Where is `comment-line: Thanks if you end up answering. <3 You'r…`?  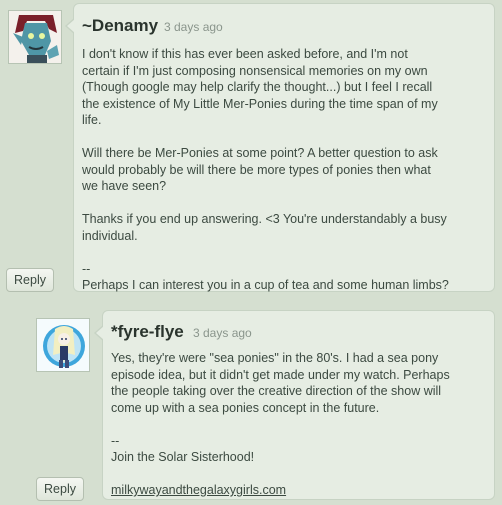
comment-line: Thanks if you end up answering. <3 You'r… is located at coordinates (264, 219).